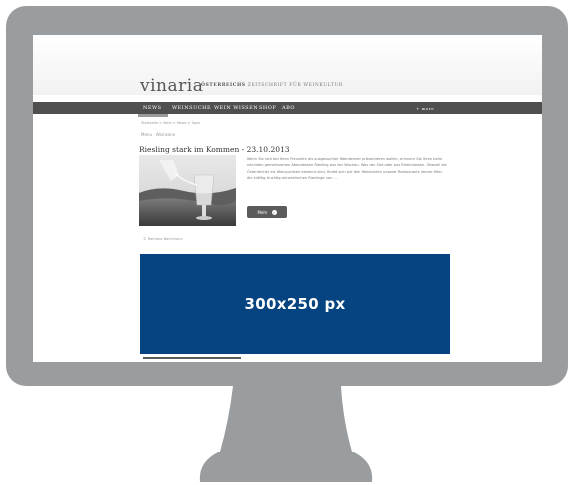  Describe the element at coordinates (267, 108) in the screenshot. I see `nav-item-shop: SHOP` at that location.